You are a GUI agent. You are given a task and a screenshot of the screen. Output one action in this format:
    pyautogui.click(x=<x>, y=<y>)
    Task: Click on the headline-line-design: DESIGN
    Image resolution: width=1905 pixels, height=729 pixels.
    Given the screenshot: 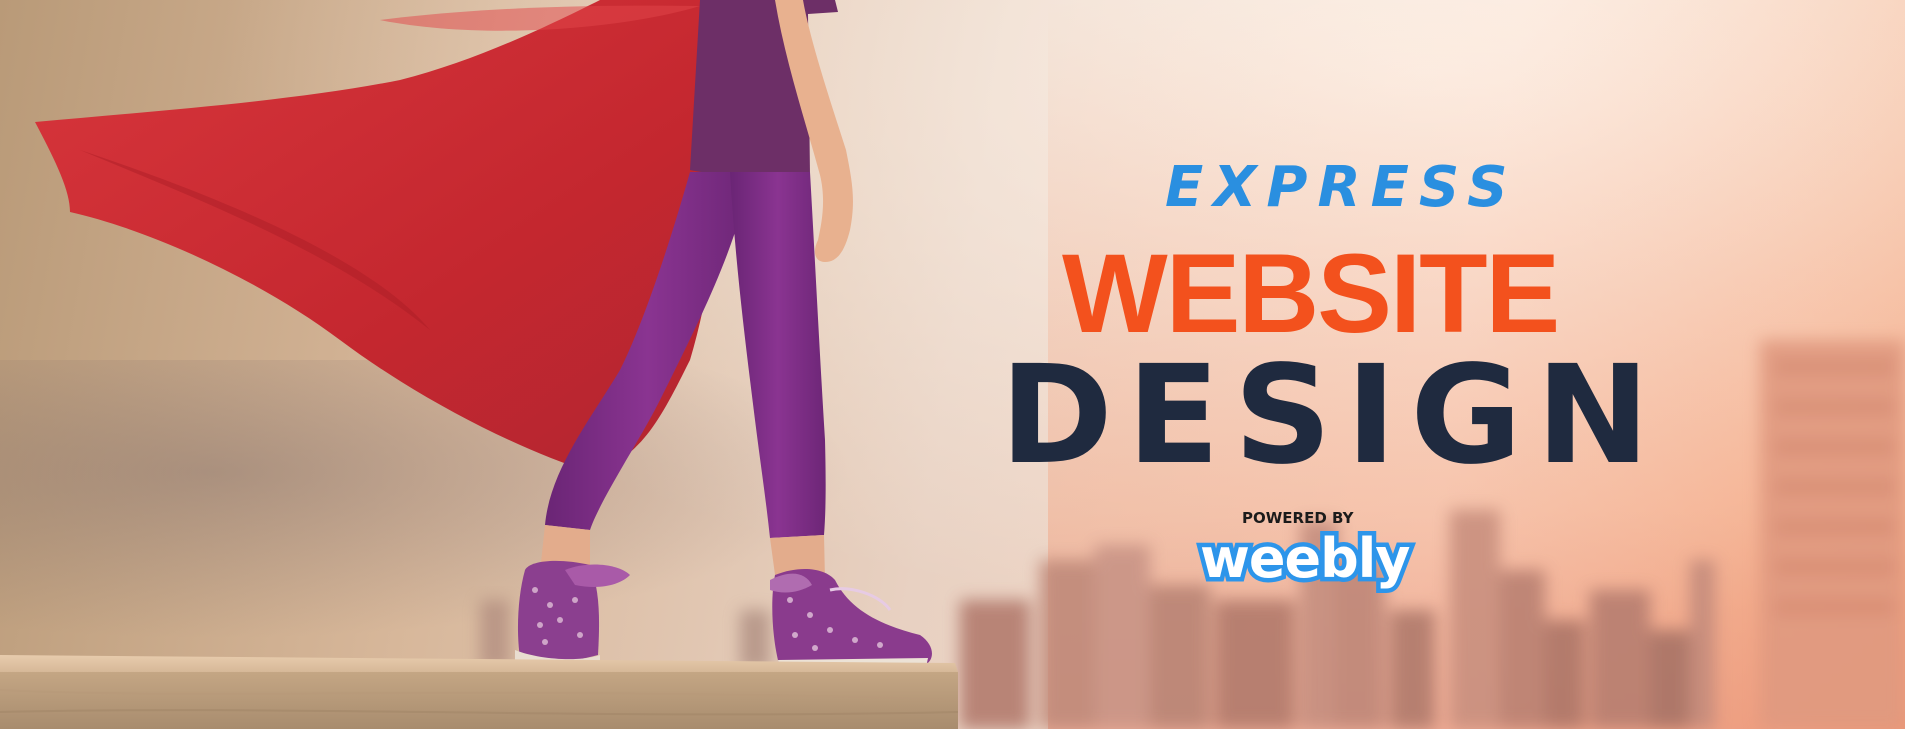 What is the action you would take?
    pyautogui.click(x=1332, y=416)
    